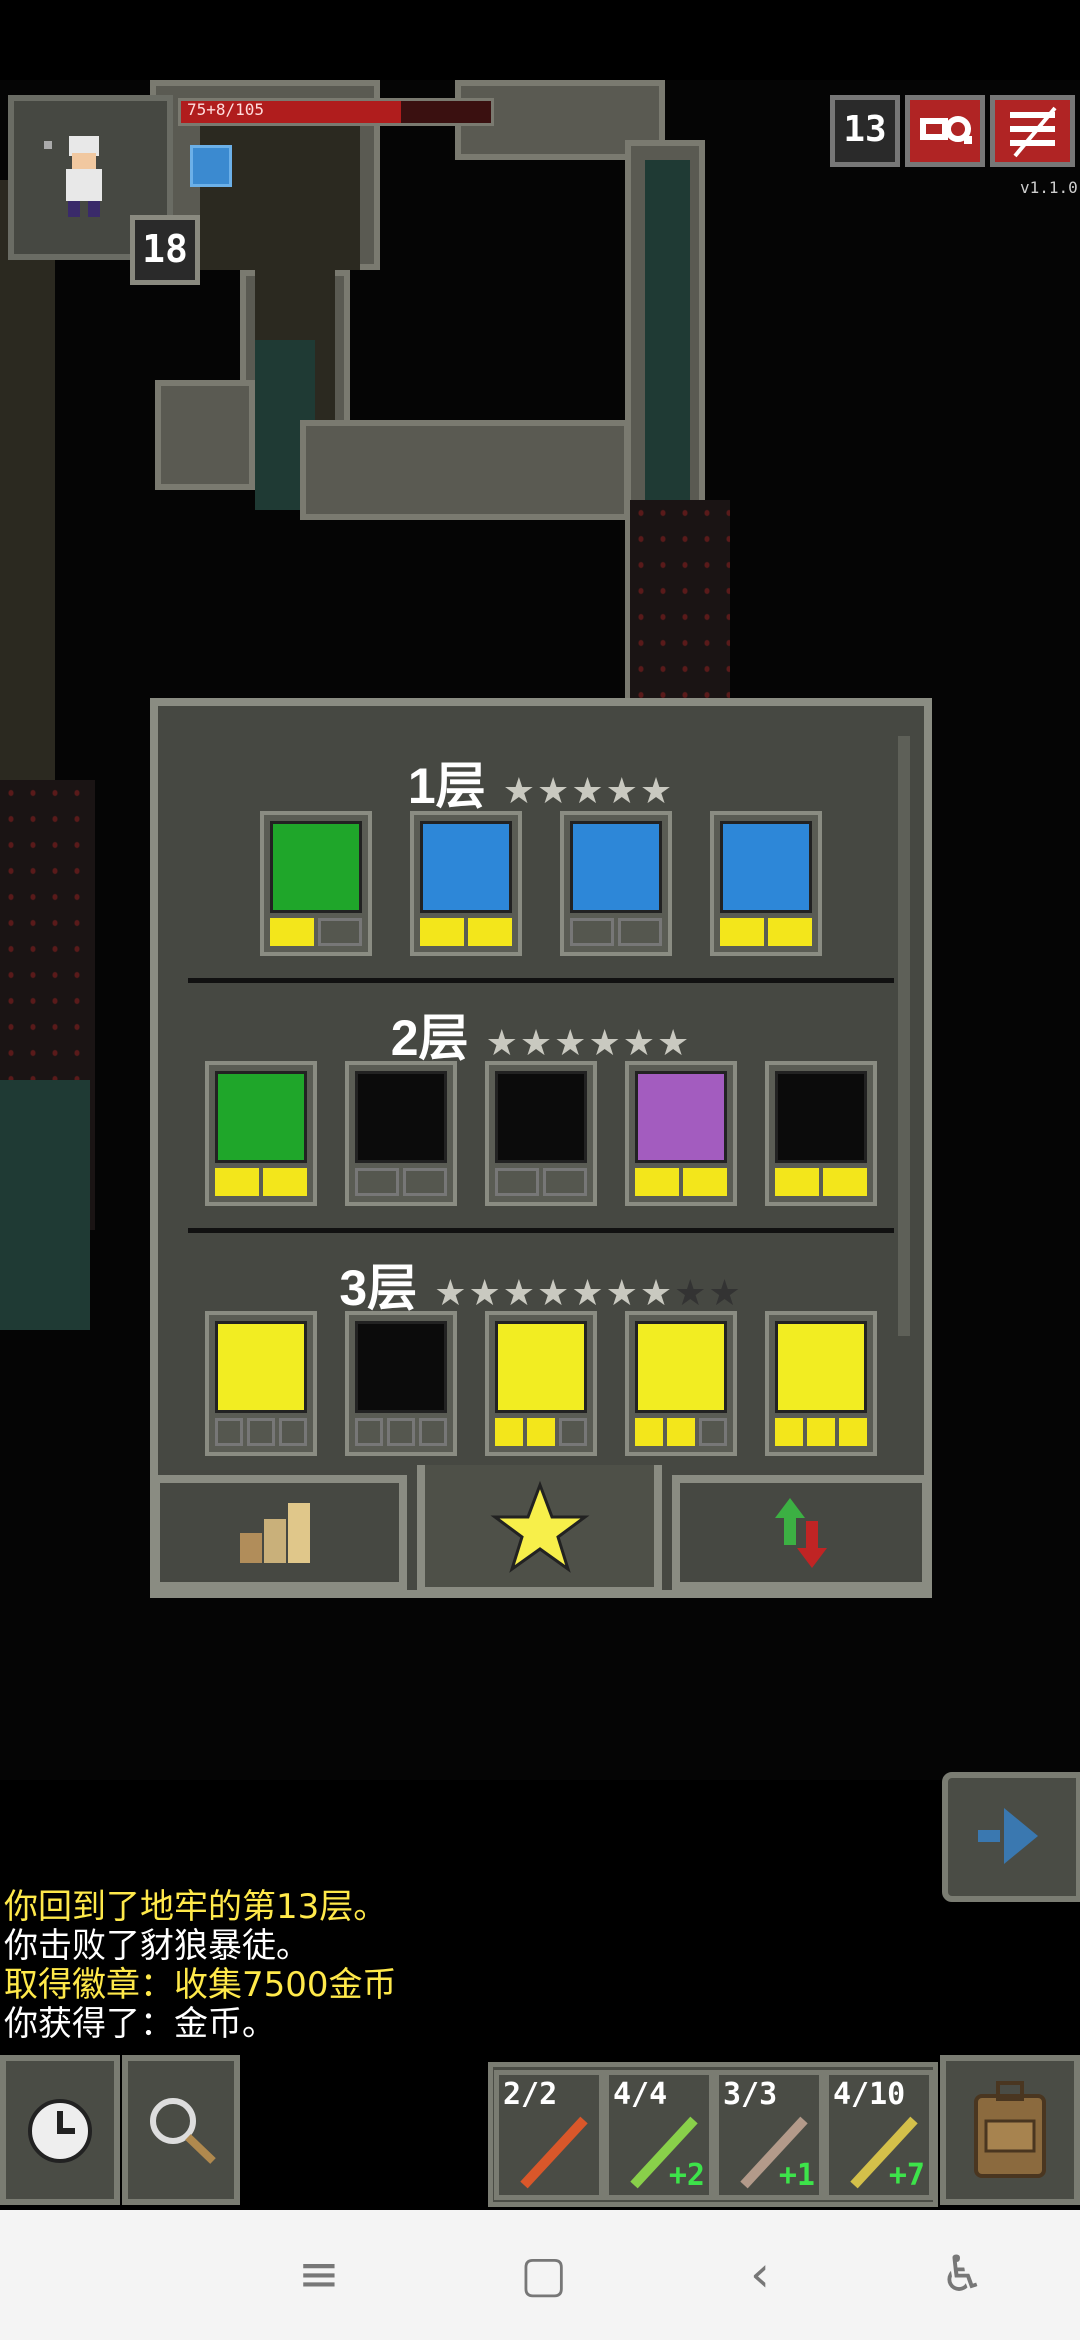 The image size is (1080, 2340). What do you see at coordinates (659, 2135) in the screenshot?
I see `quickslot-2: 4/4 +2` at bounding box center [659, 2135].